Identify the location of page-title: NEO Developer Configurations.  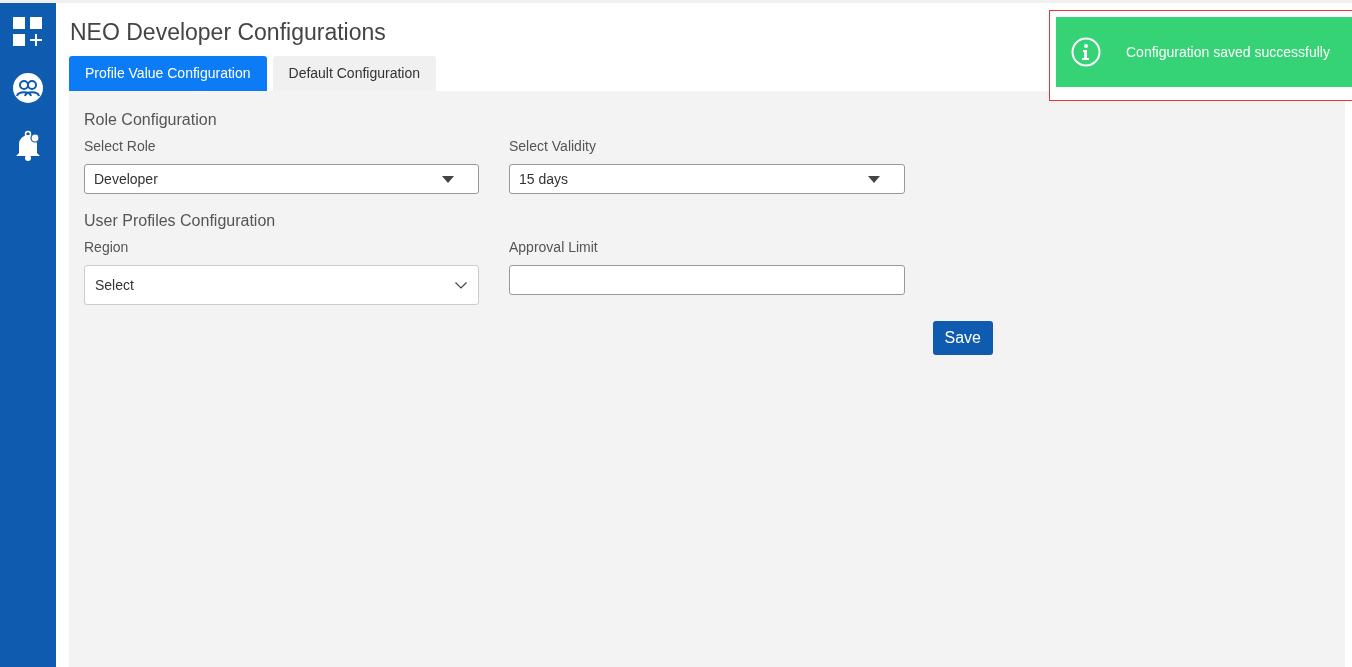
(228, 32).